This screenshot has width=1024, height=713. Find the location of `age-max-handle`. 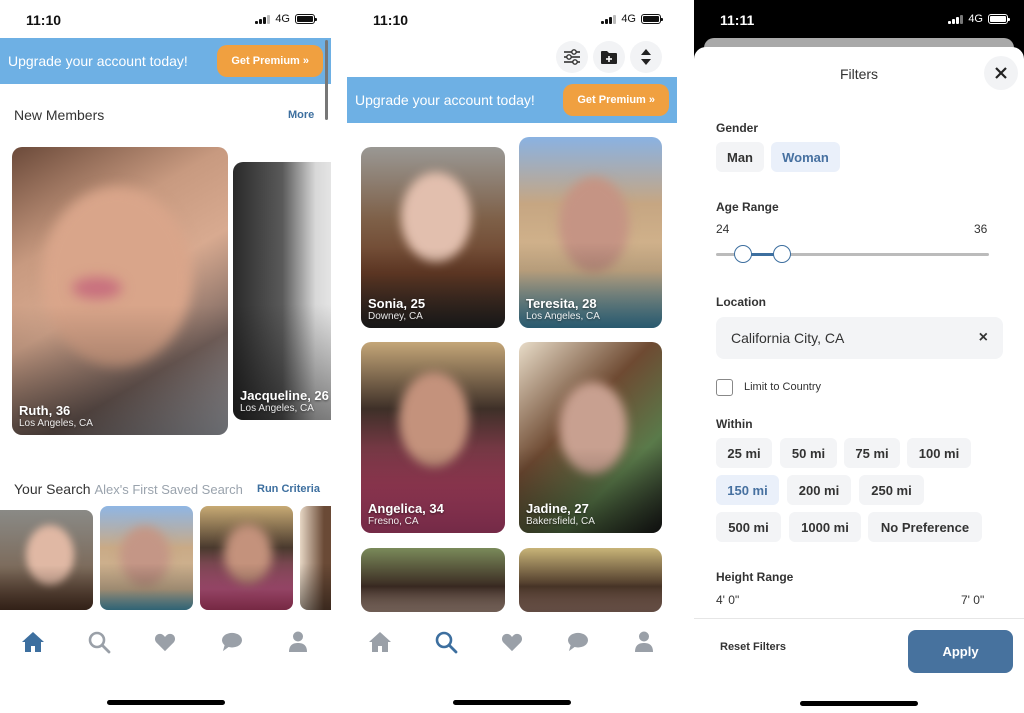

age-max-handle is located at coordinates (781, 254).